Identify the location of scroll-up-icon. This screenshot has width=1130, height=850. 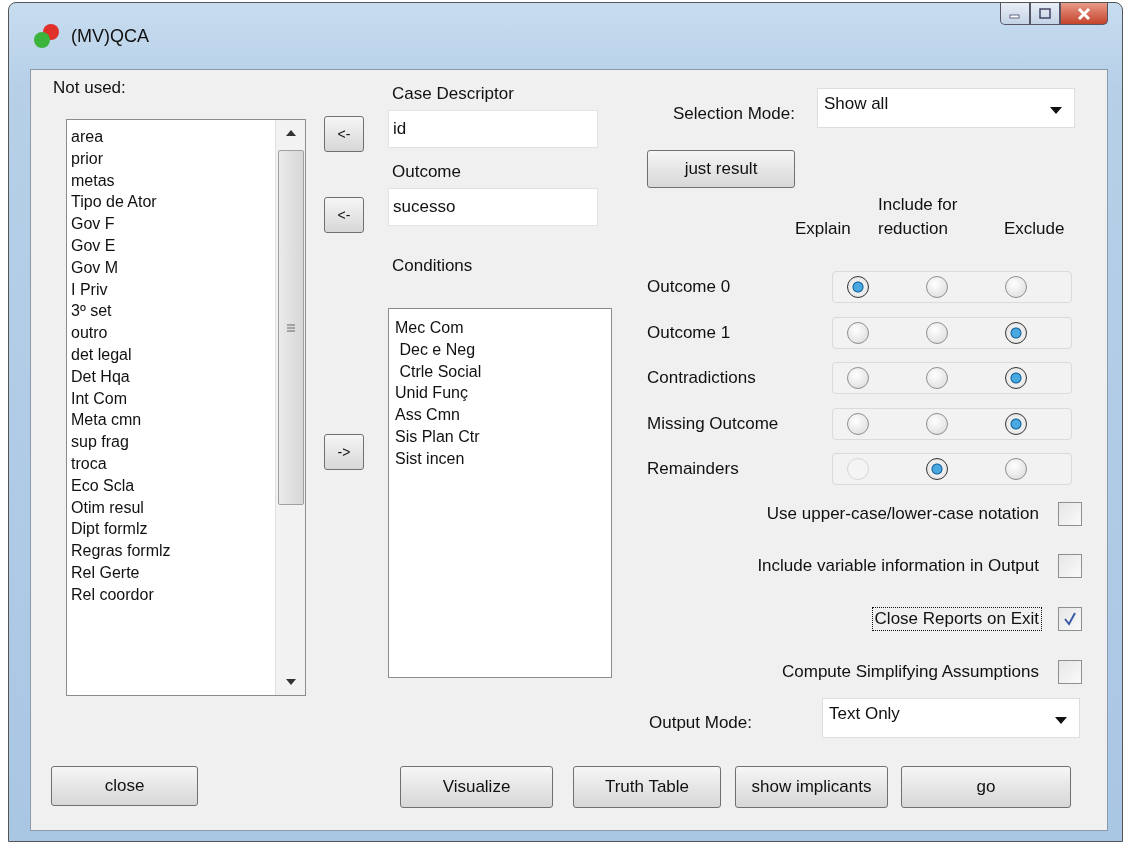
(290, 133).